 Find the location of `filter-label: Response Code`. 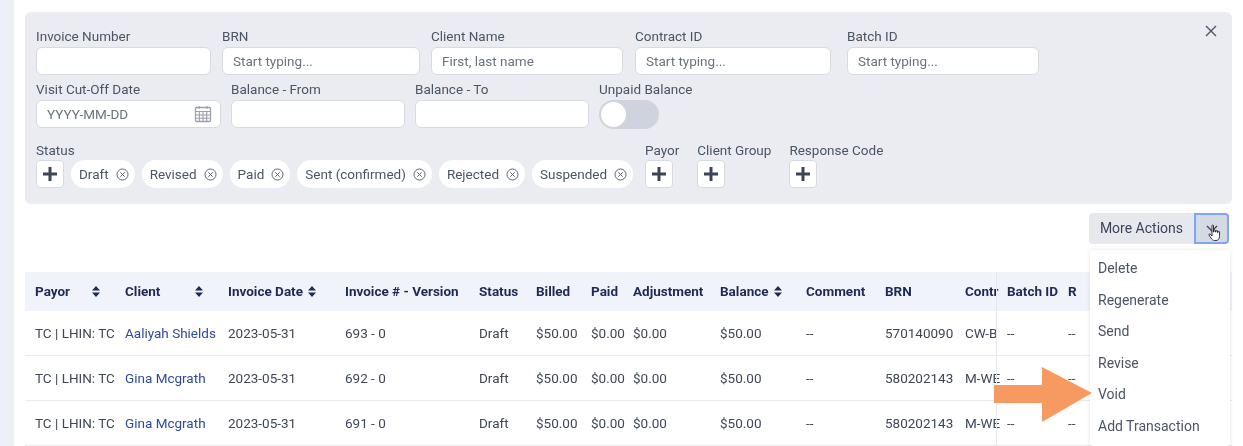

filter-label: Response Code is located at coordinates (836, 150).